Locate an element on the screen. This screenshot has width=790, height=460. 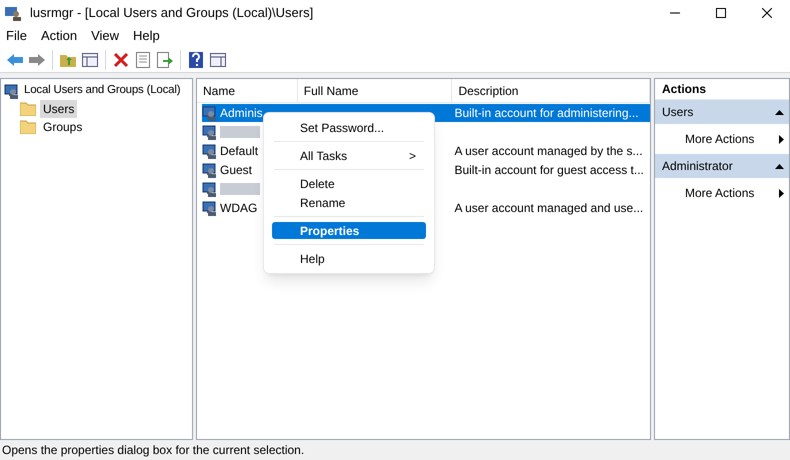
actions-section-header: Users is located at coordinates (722, 112).